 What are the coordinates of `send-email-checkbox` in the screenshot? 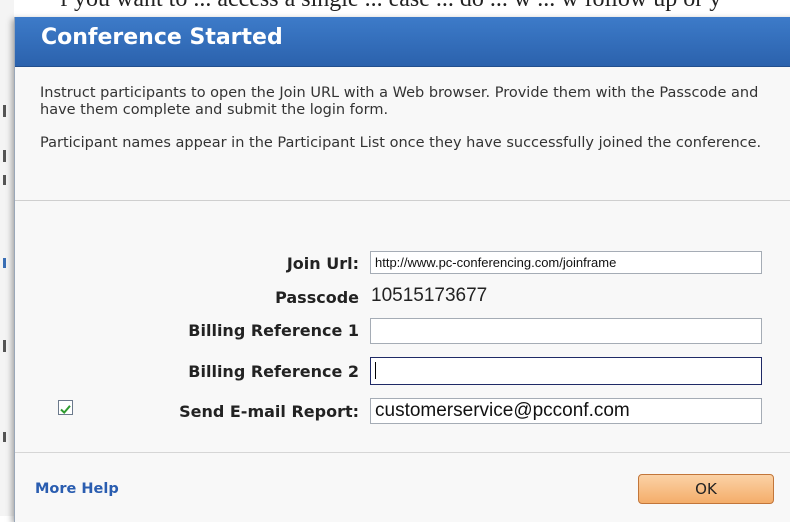 It's located at (65, 407).